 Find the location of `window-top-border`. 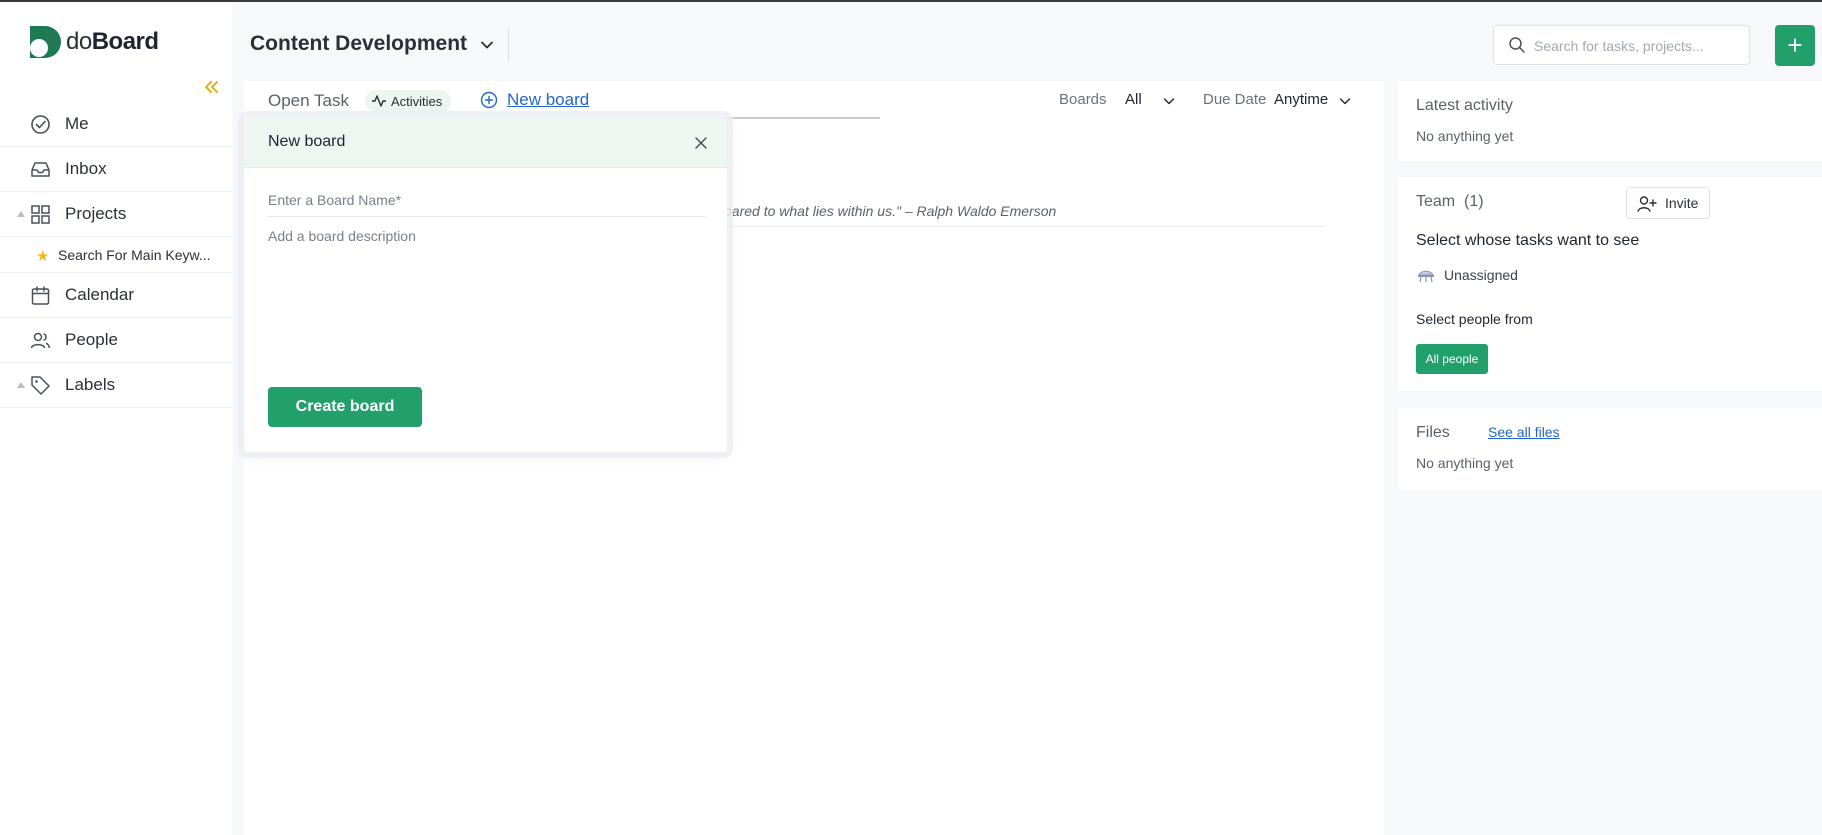

window-top-border is located at coordinates (911, 1).